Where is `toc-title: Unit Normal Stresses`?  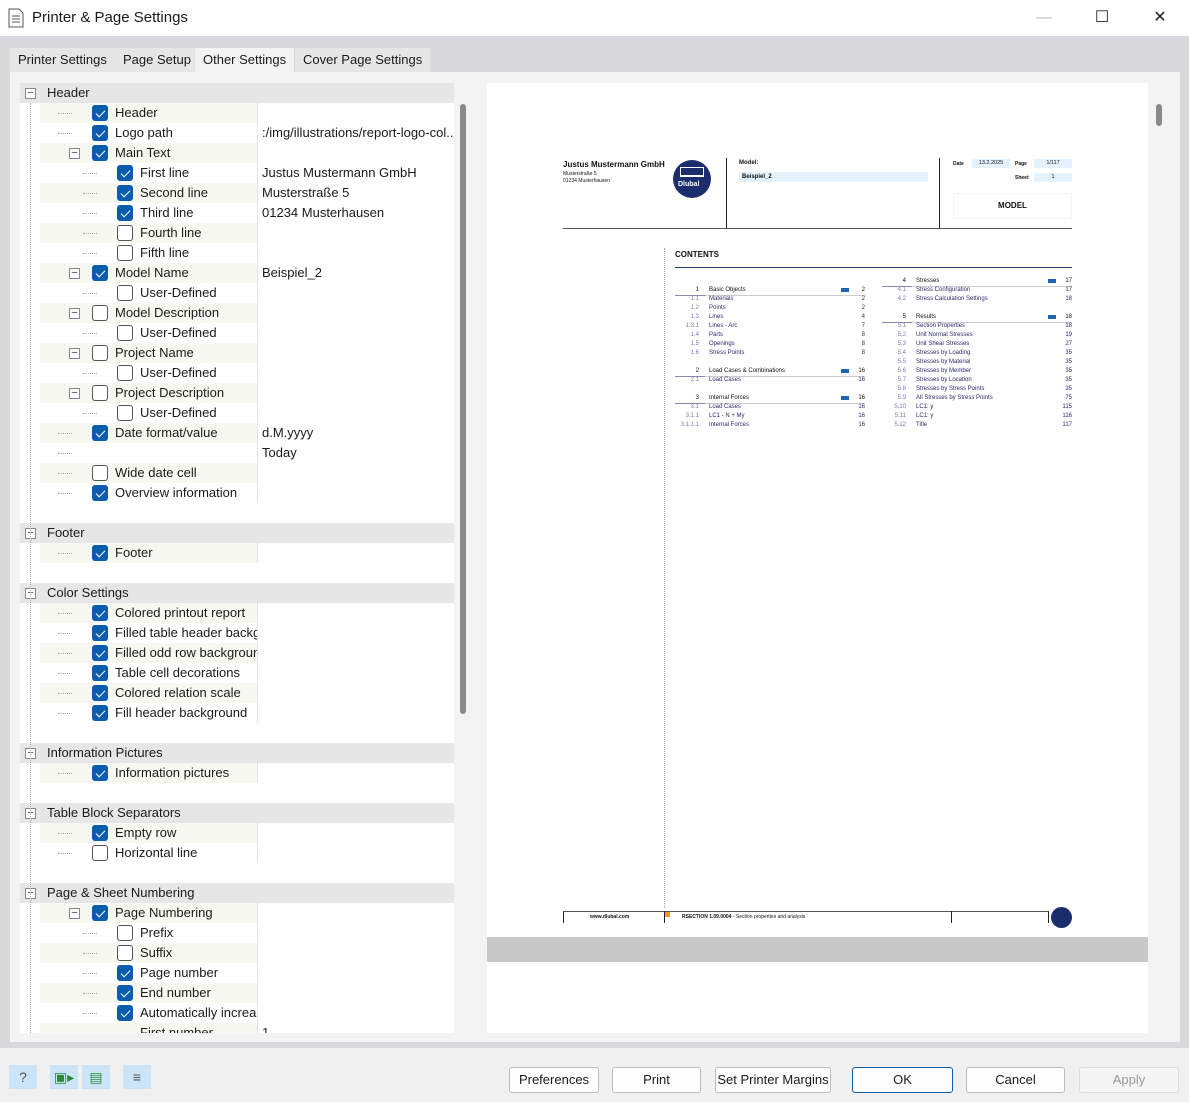
toc-title: Unit Normal Stresses is located at coordinates (944, 335).